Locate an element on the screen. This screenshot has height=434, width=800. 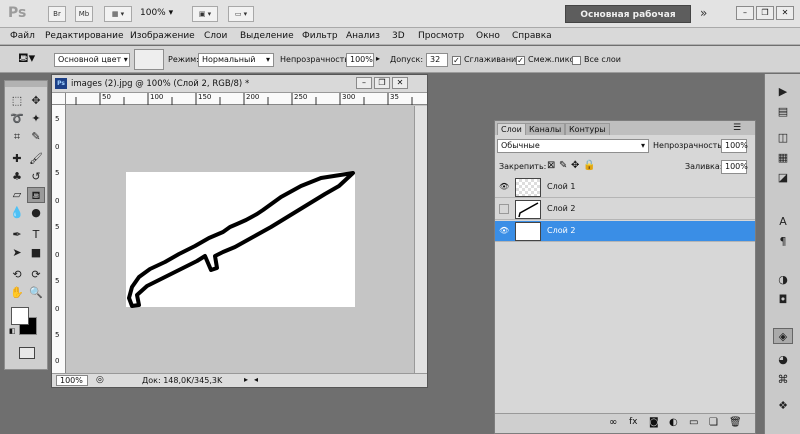
paint-bucket-tool-icon: ⛾ is located at coordinates (36, 195).